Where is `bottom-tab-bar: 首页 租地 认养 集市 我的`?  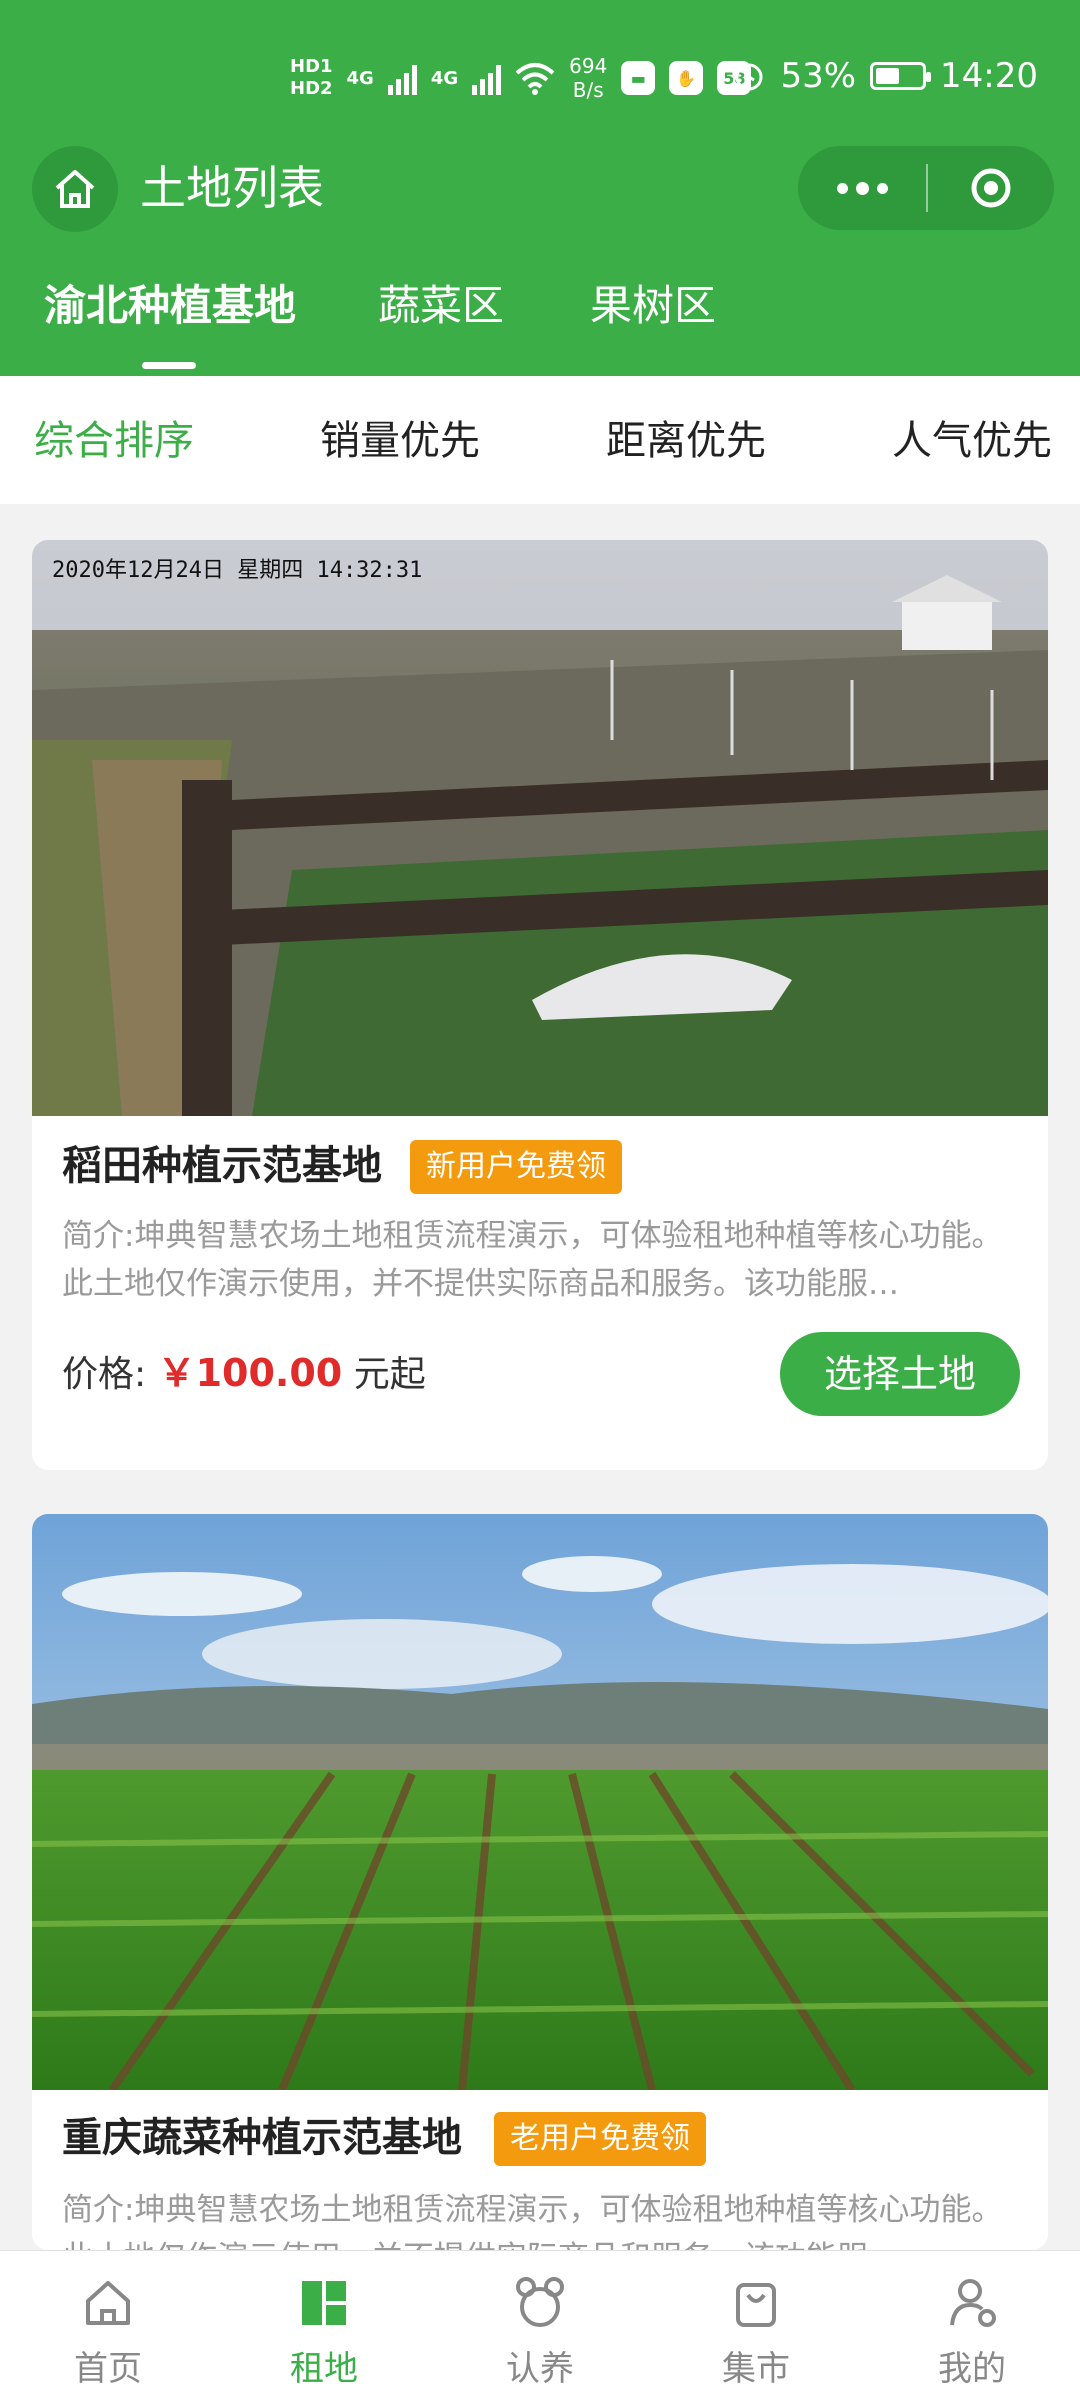
bottom-tab-bar: 首页 租地 认养 集市 我的 is located at coordinates (540, 2325).